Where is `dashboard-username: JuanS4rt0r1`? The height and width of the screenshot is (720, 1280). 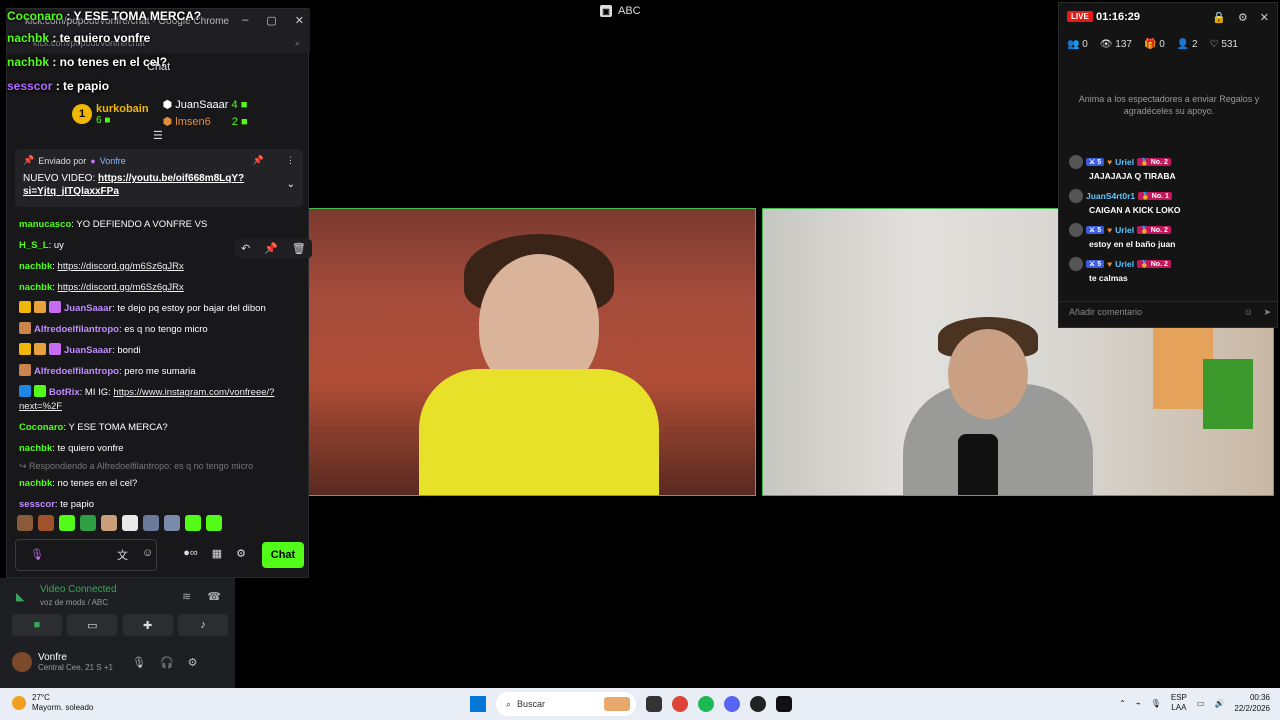
dashboard-username: JuanS4rt0r1 is located at coordinates (1110, 196).